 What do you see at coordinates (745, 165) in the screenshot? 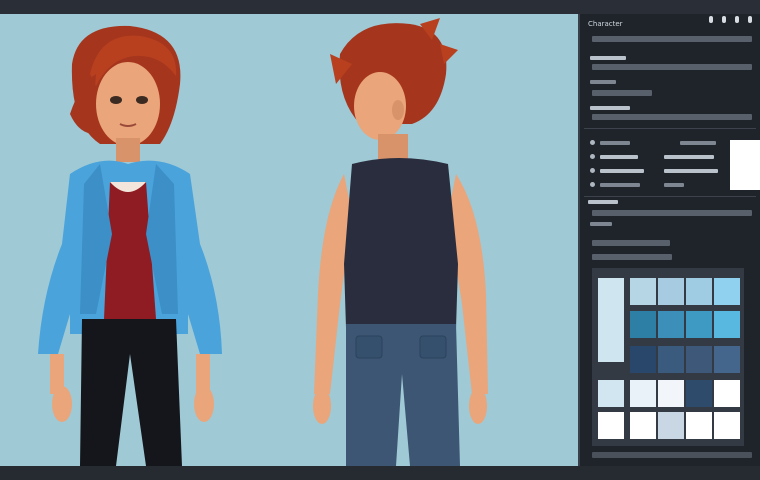
I see `color-preview-swatch` at bounding box center [745, 165].